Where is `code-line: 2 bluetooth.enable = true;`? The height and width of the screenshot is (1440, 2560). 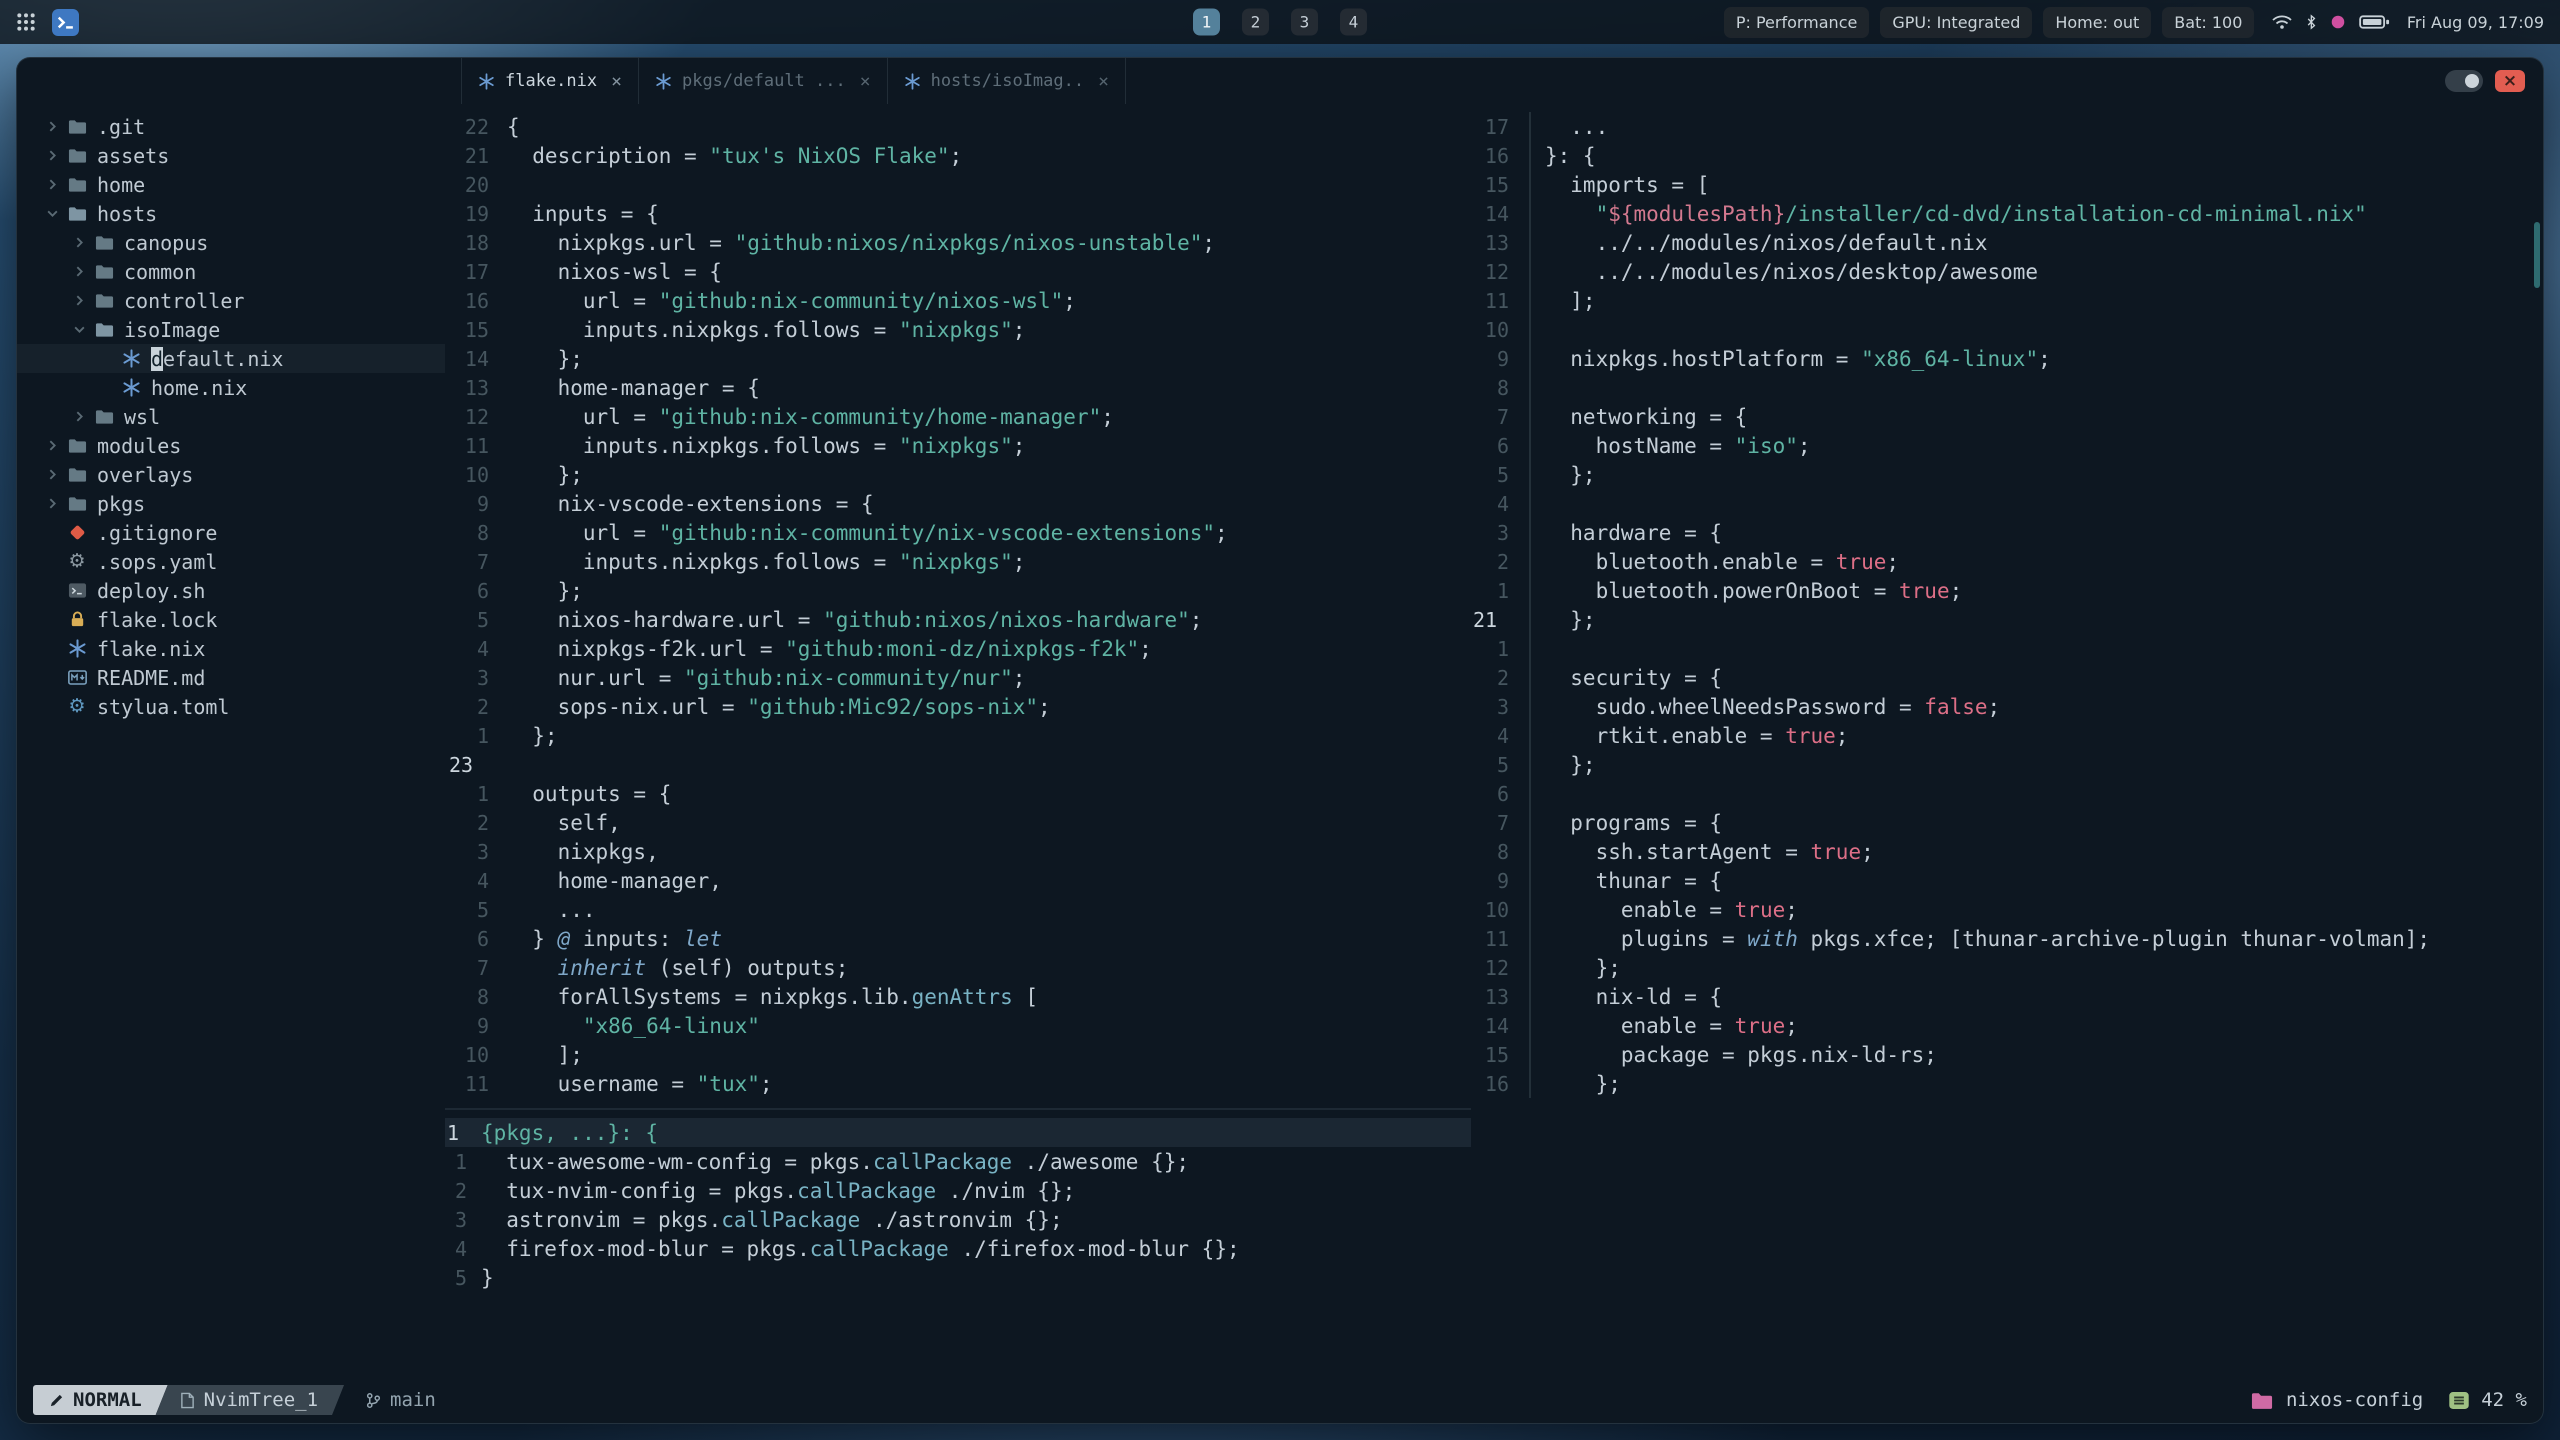 code-line: 2 bluetooth.enable = true; is located at coordinates (2007, 561).